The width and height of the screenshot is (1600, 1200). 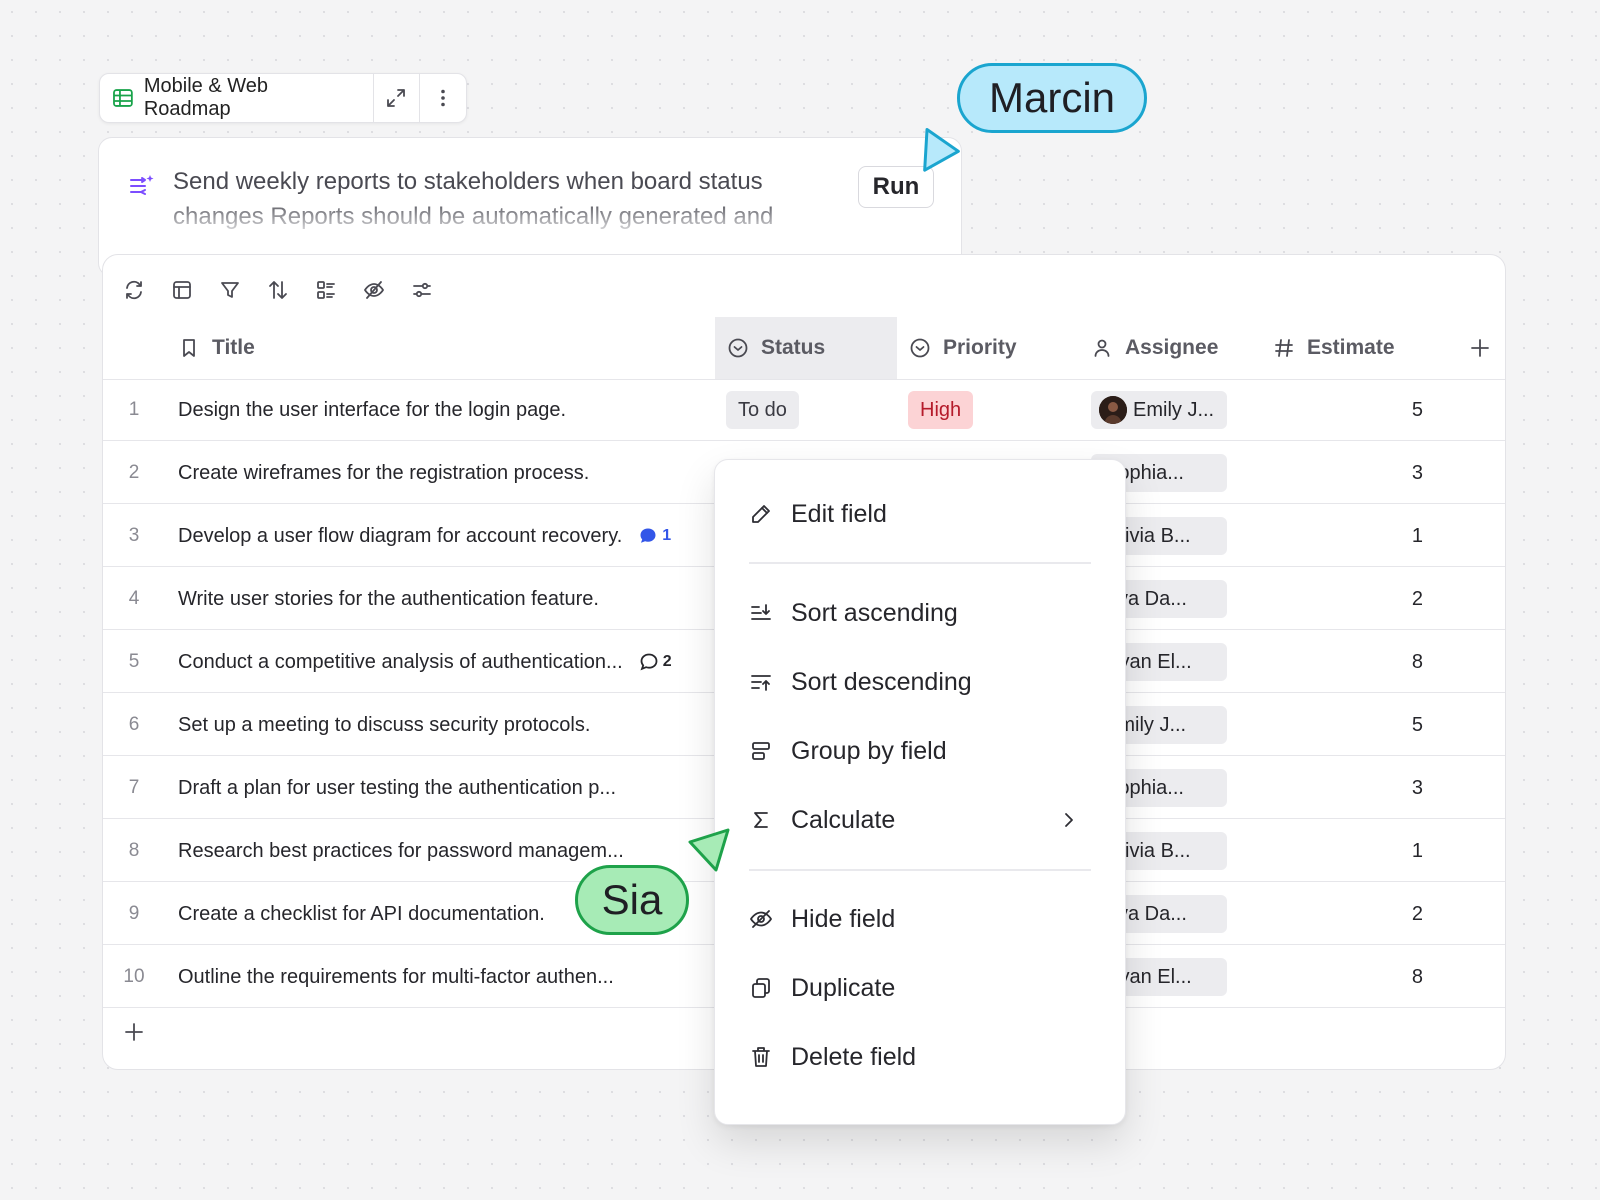 I want to click on avatar, so click(x=1113, y=410).